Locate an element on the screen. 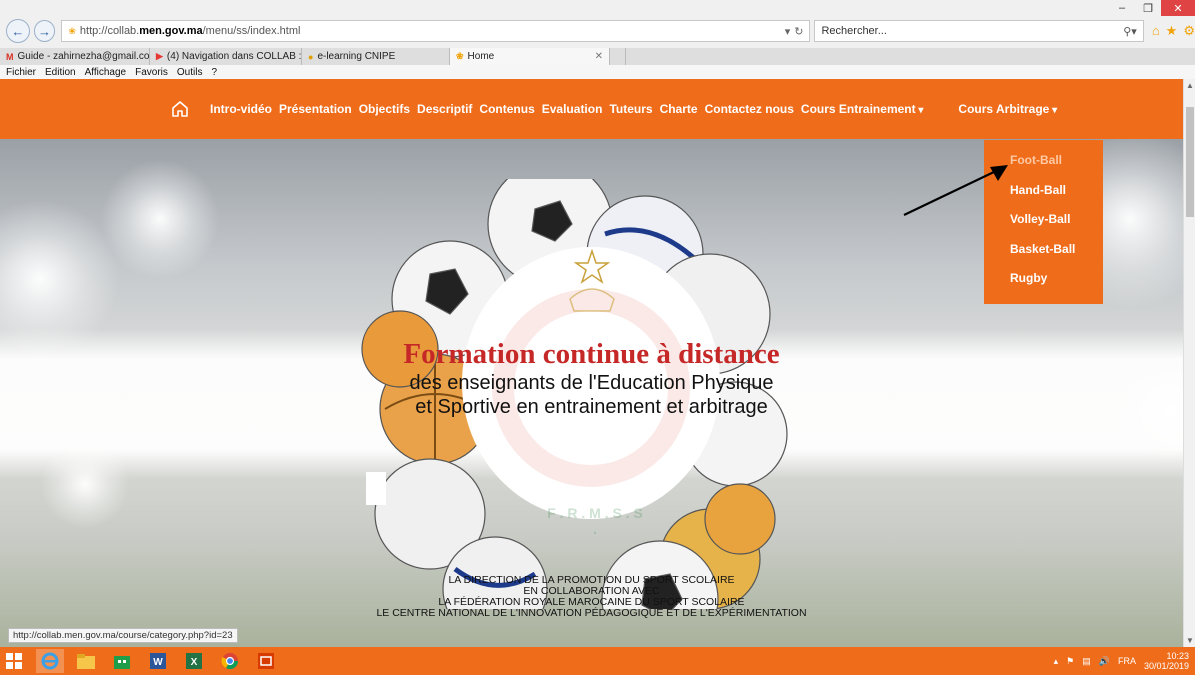 Image resolution: width=1195 pixels, height=675 pixels. search-box: Rechercher... ⚲▾ is located at coordinates (979, 31).